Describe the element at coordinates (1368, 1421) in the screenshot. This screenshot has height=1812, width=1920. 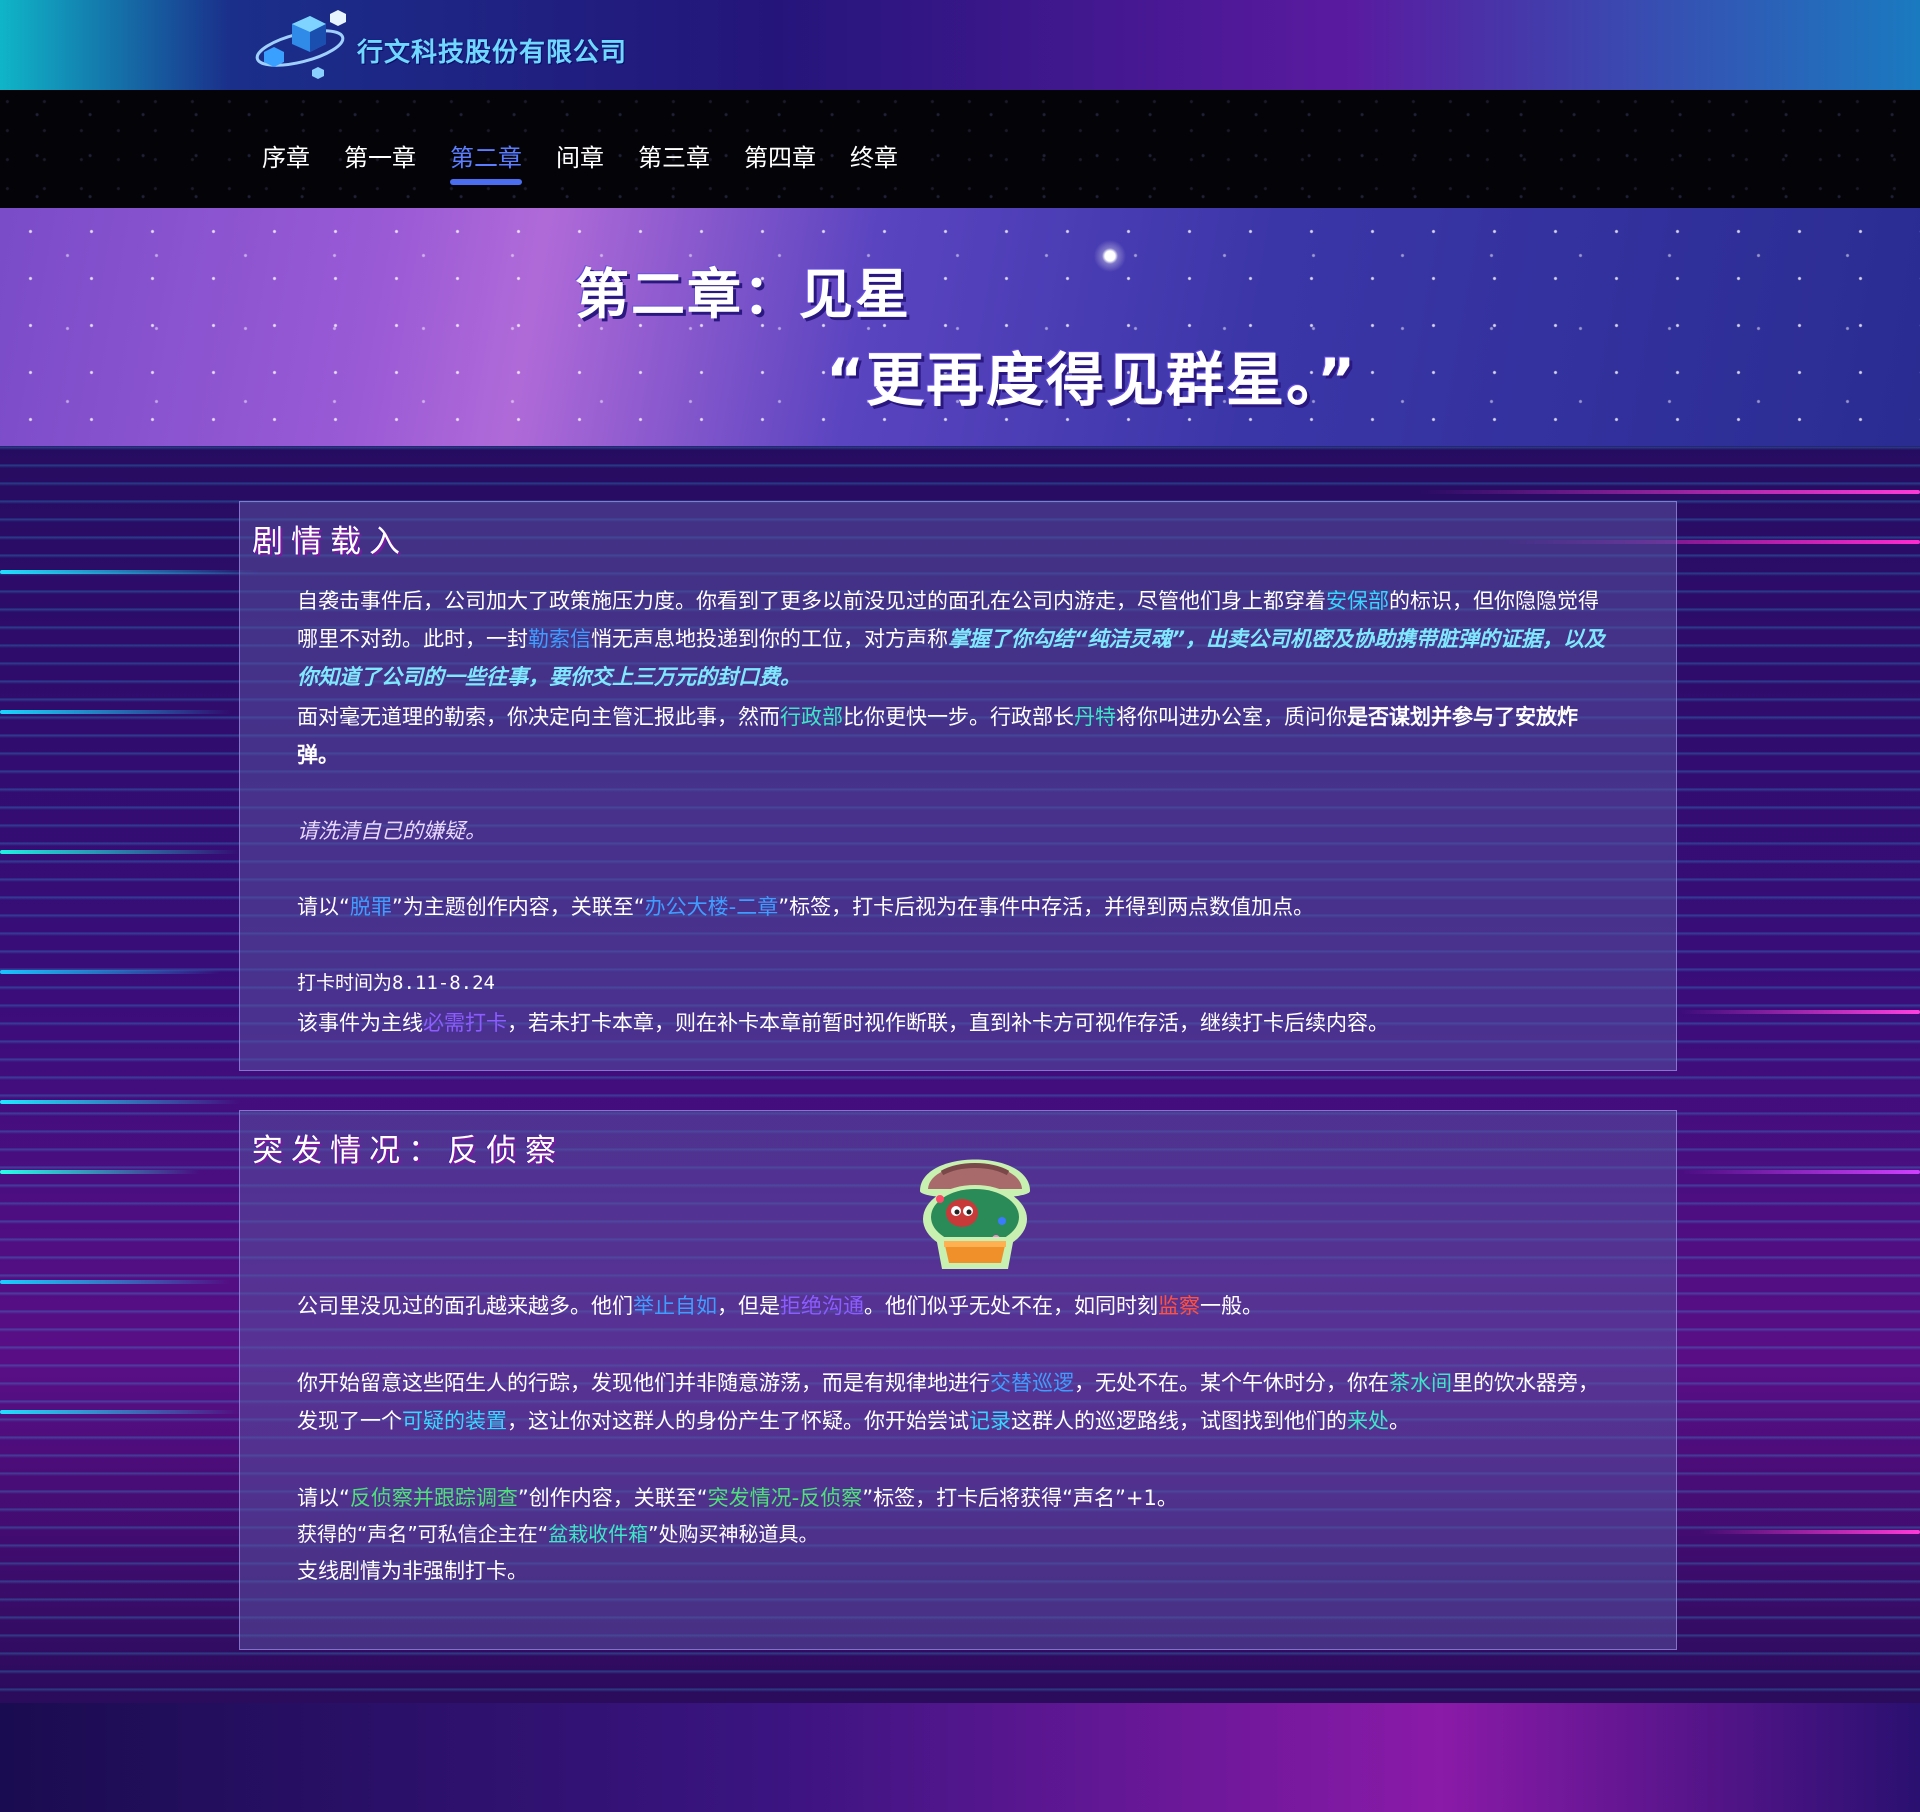
I see `keyword-origin: 来处` at that location.